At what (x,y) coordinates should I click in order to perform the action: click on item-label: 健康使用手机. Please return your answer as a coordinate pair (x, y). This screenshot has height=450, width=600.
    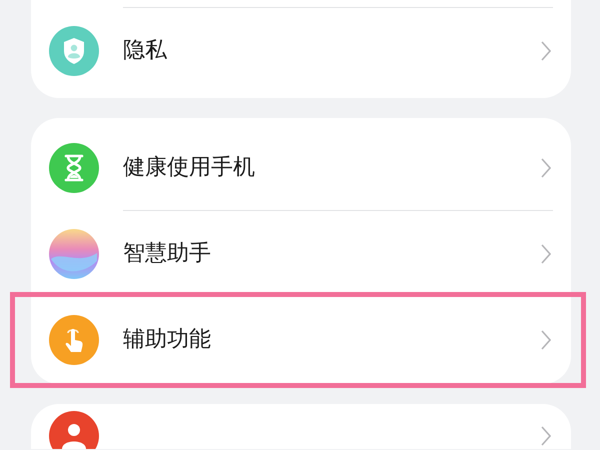
    Looking at the image, I should click on (189, 168).